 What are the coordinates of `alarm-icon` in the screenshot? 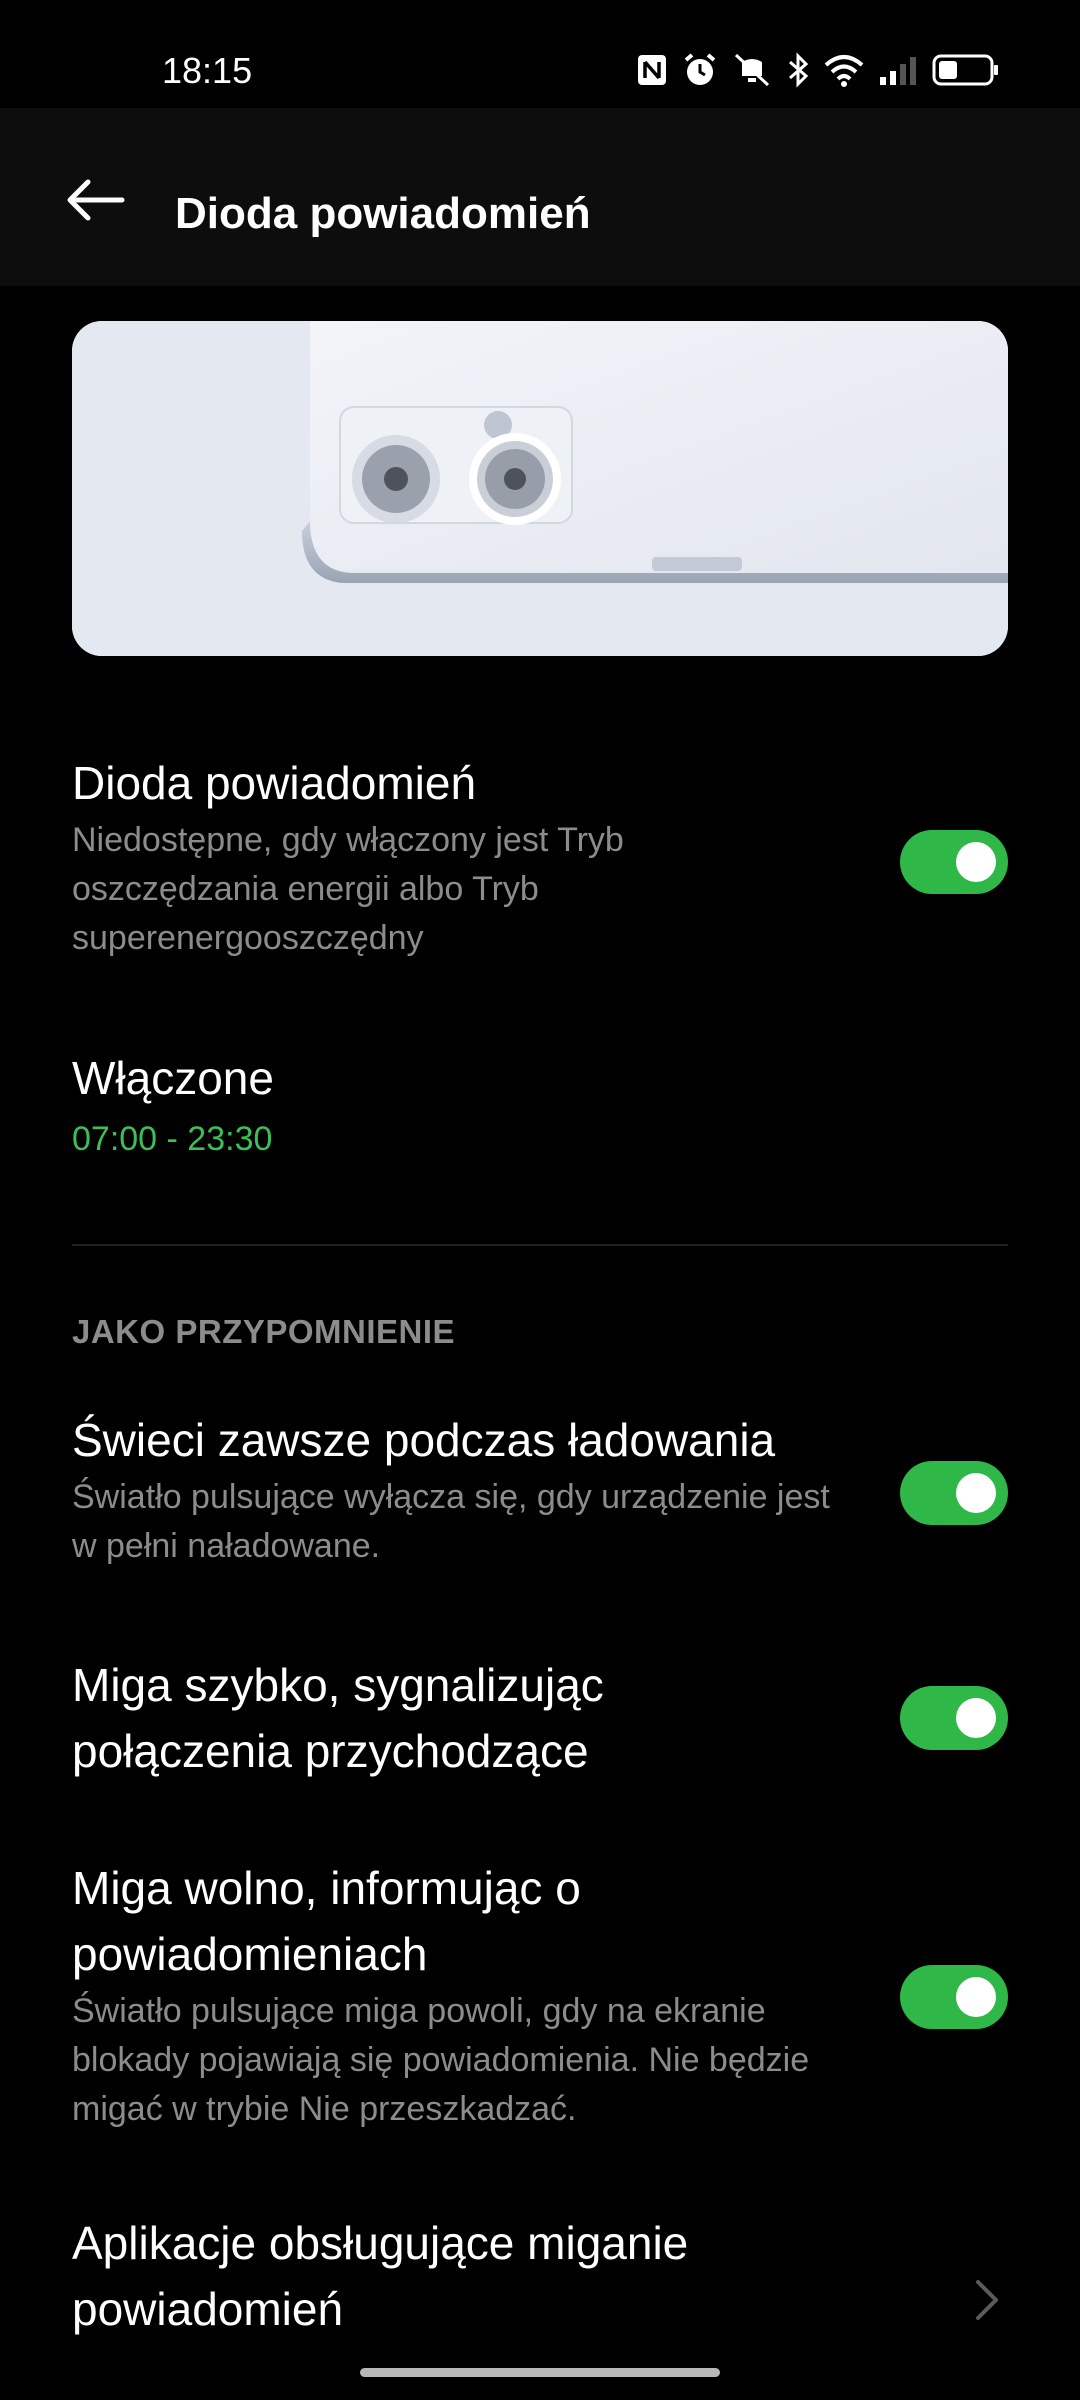 It's located at (700, 70).